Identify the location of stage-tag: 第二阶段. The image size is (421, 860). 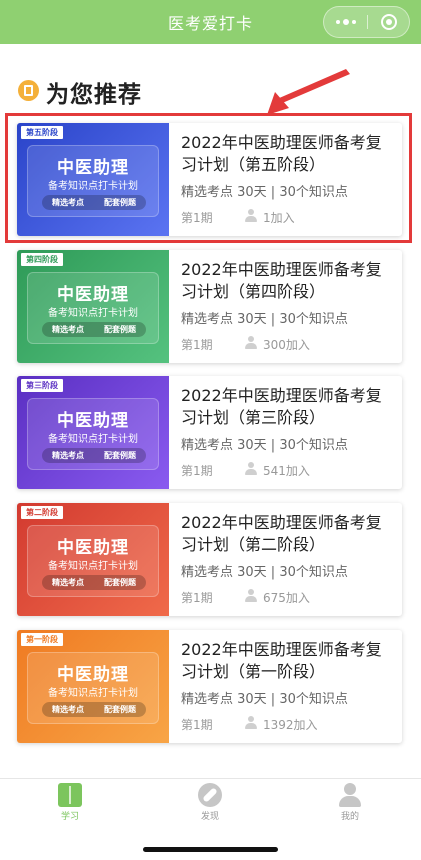
(42, 512).